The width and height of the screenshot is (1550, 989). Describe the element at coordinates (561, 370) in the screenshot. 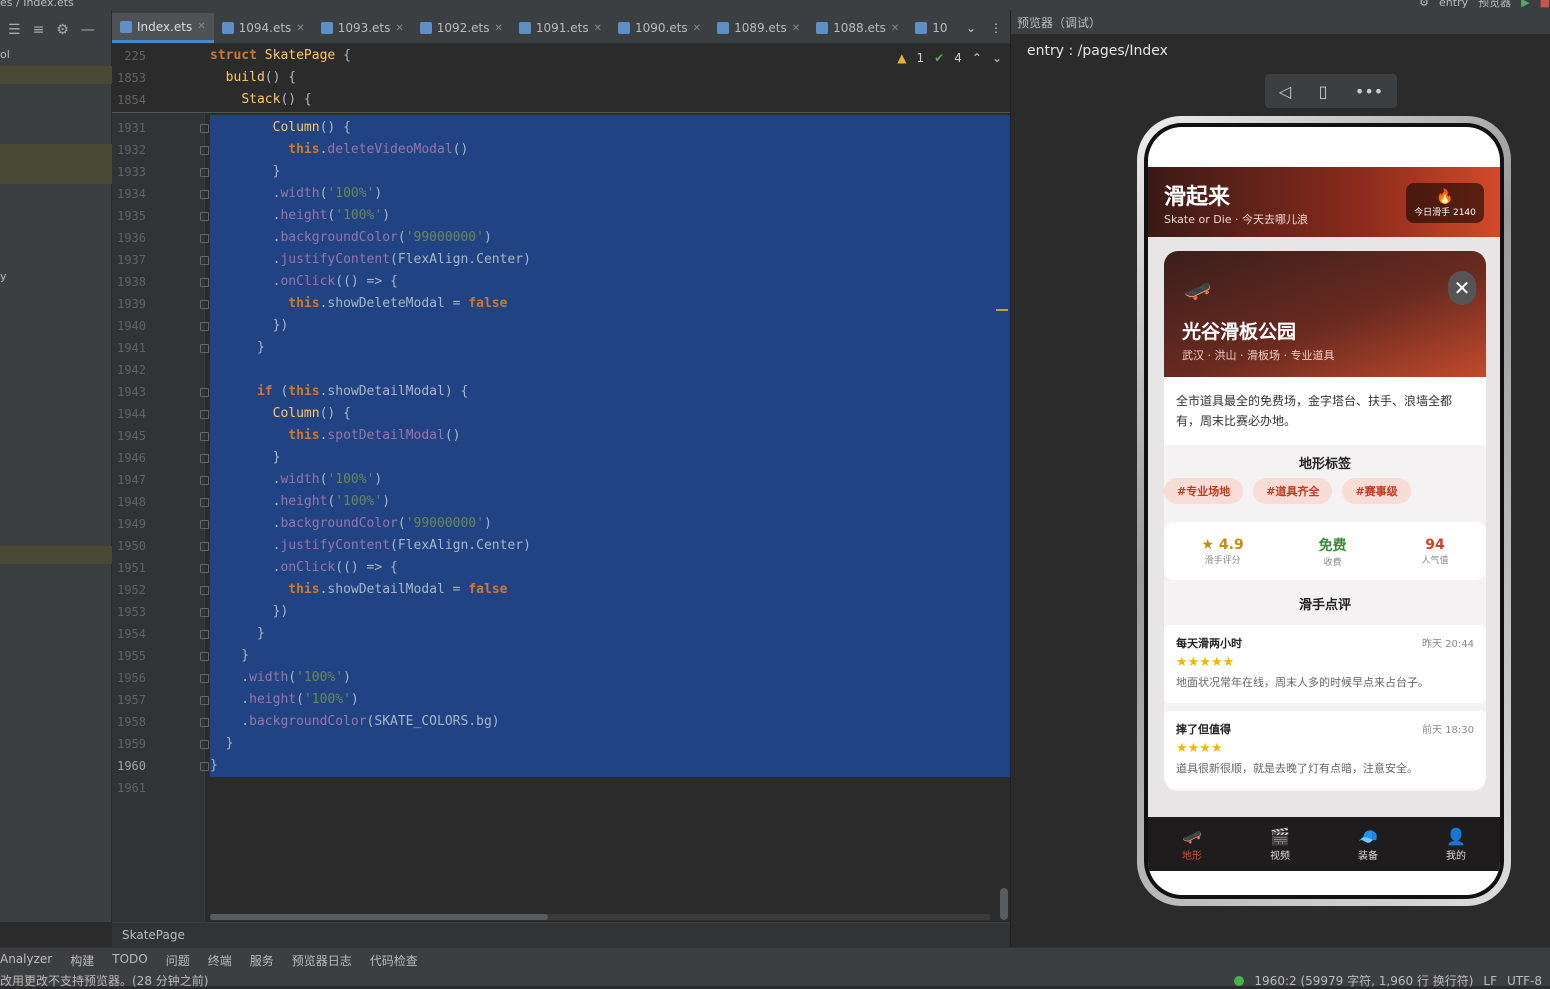

I see `code-line: 1942` at that location.